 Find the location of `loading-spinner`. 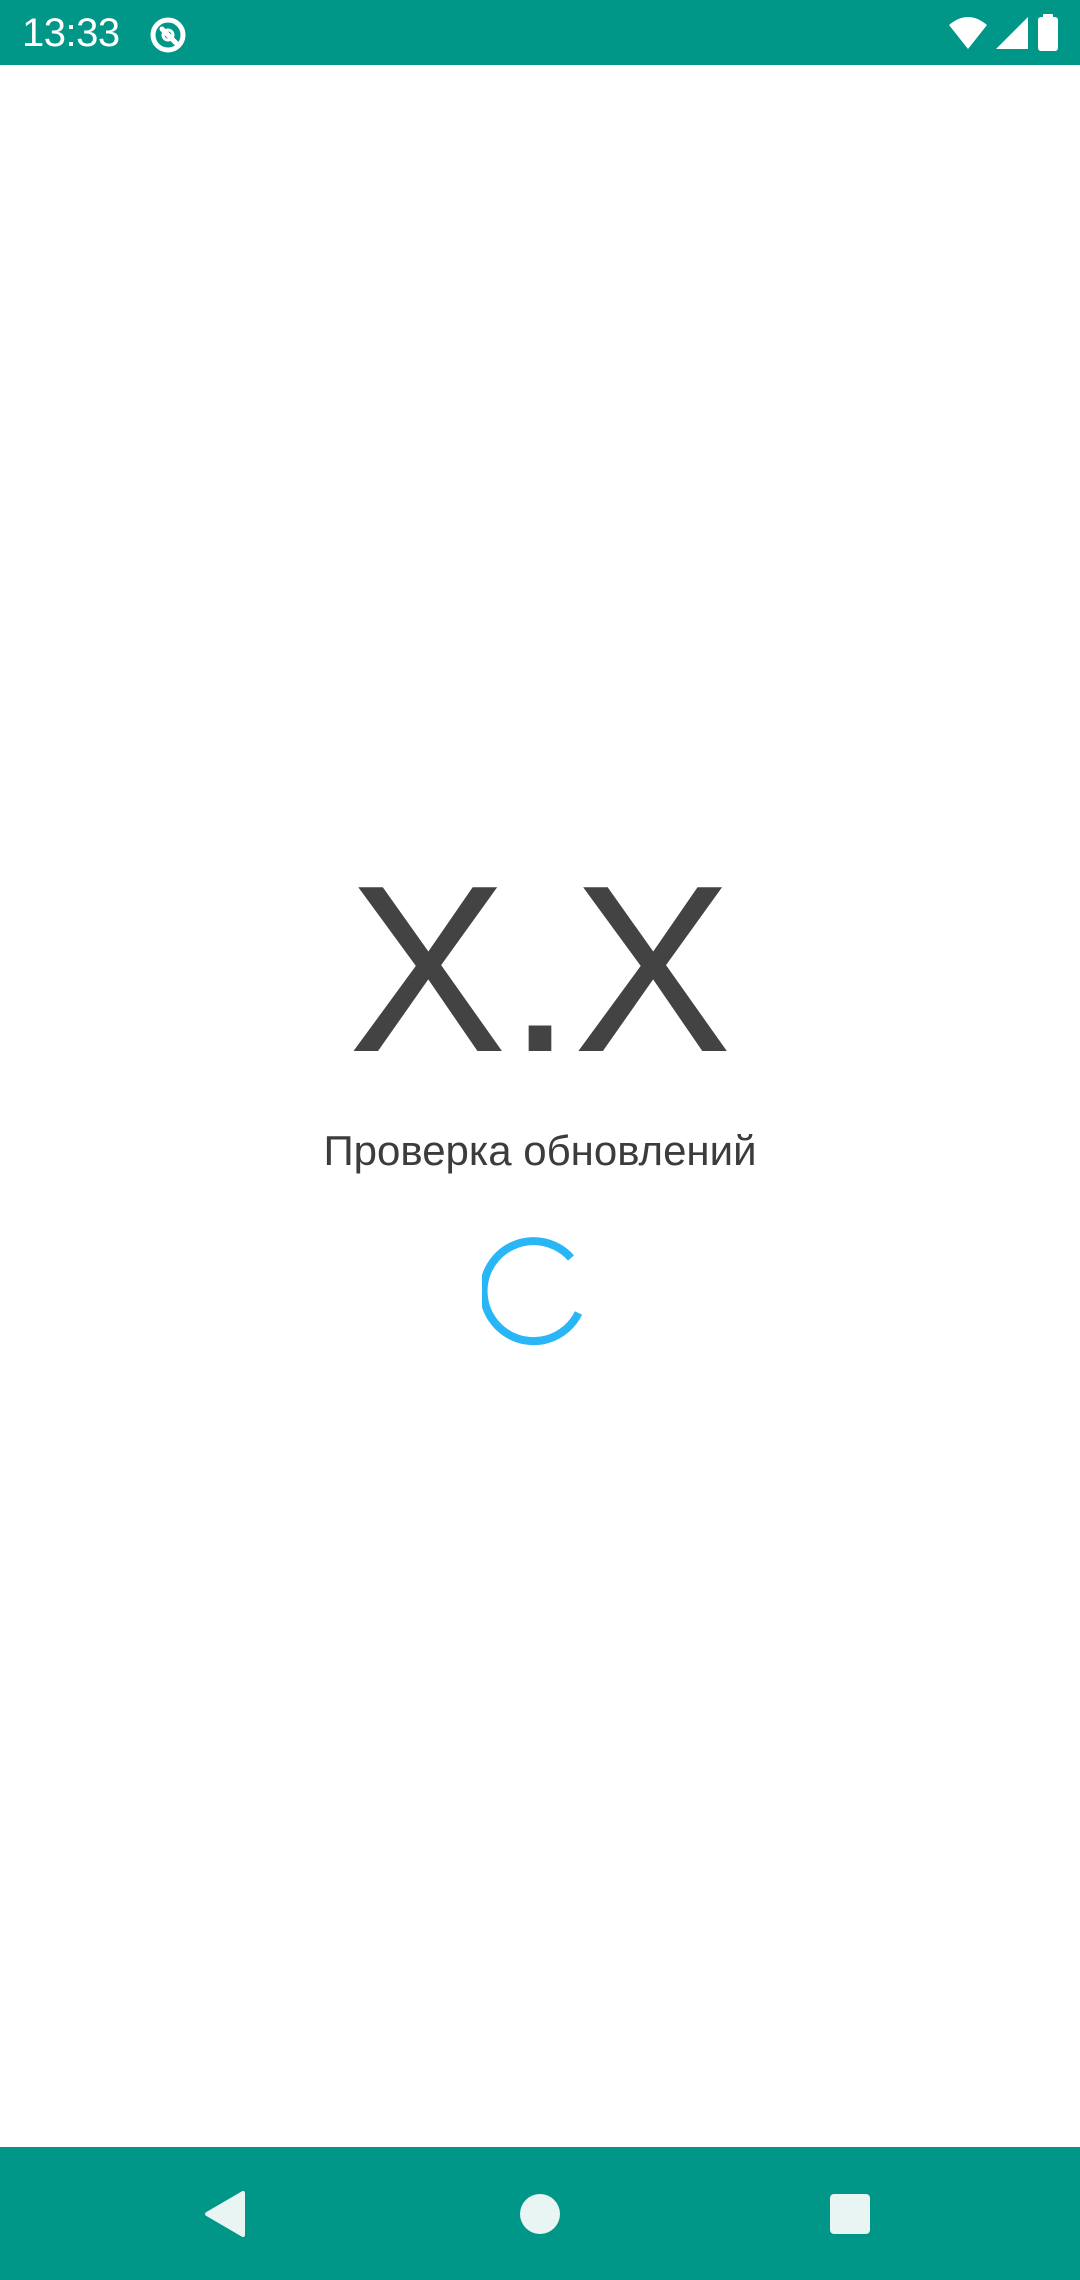

loading-spinner is located at coordinates (538, 1293).